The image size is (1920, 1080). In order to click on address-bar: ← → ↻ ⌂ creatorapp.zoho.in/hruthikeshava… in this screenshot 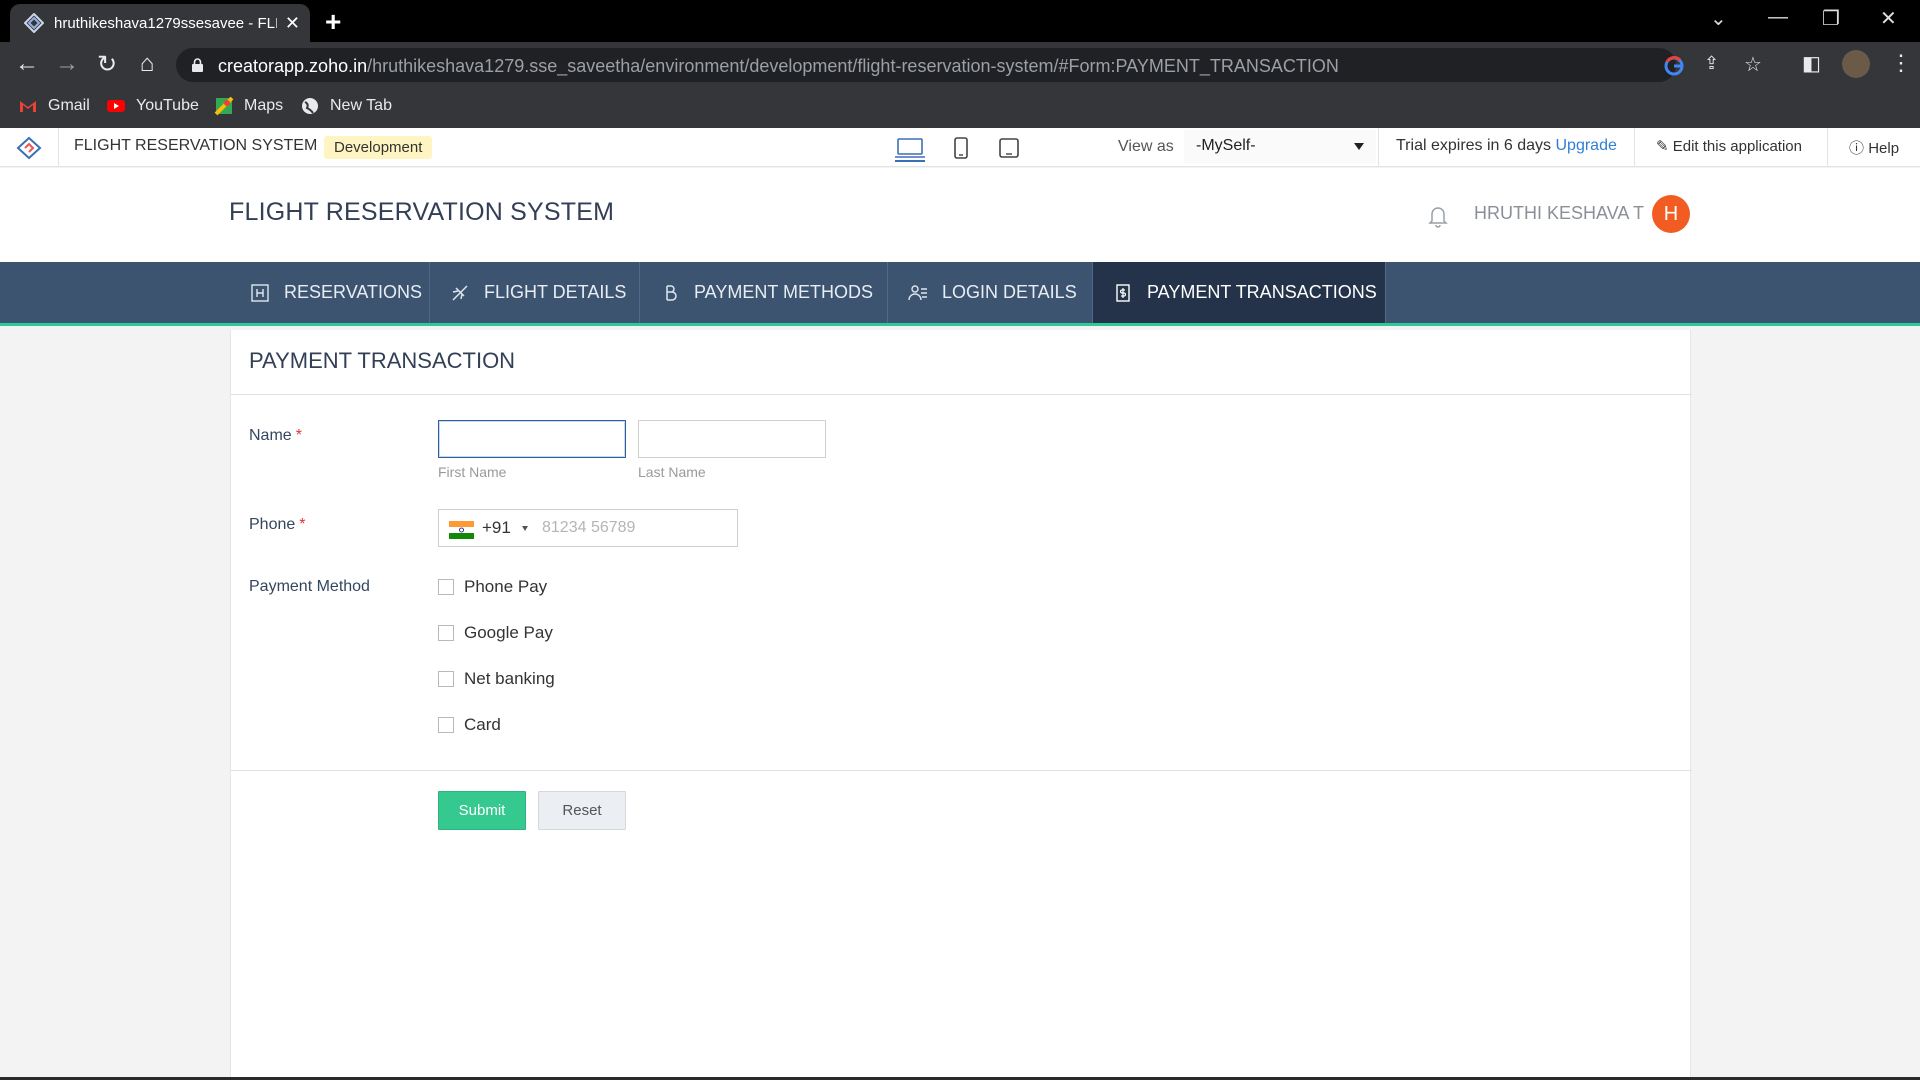, I will do `click(960, 65)`.